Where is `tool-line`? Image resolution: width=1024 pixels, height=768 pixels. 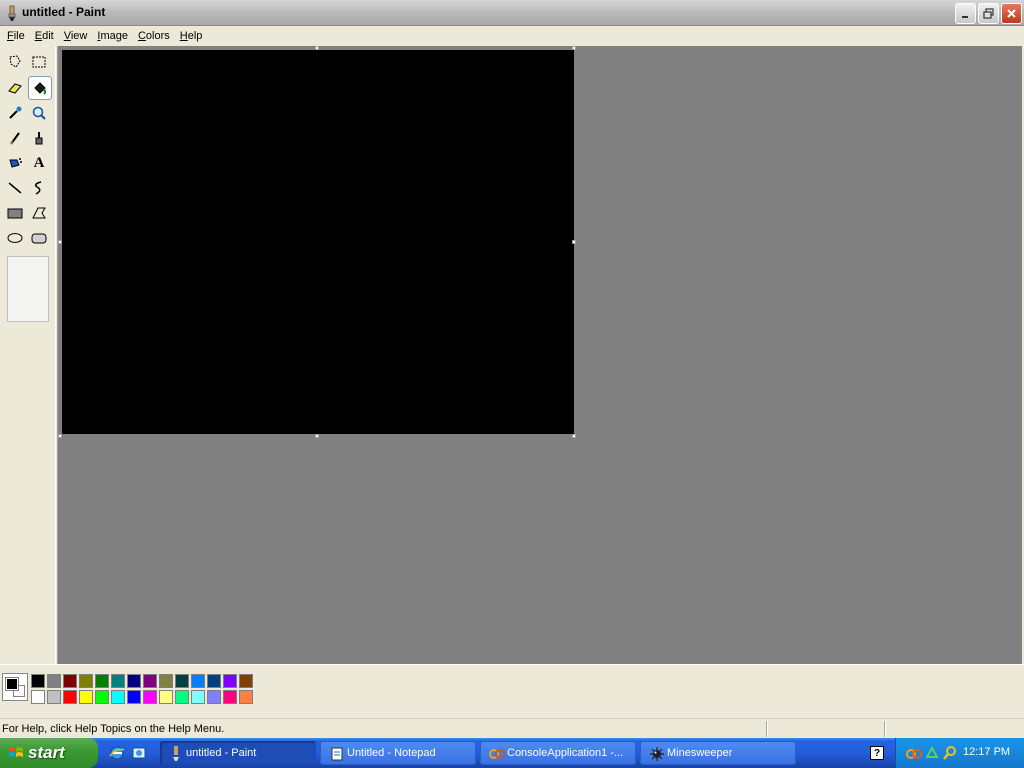 tool-line is located at coordinates (15, 188).